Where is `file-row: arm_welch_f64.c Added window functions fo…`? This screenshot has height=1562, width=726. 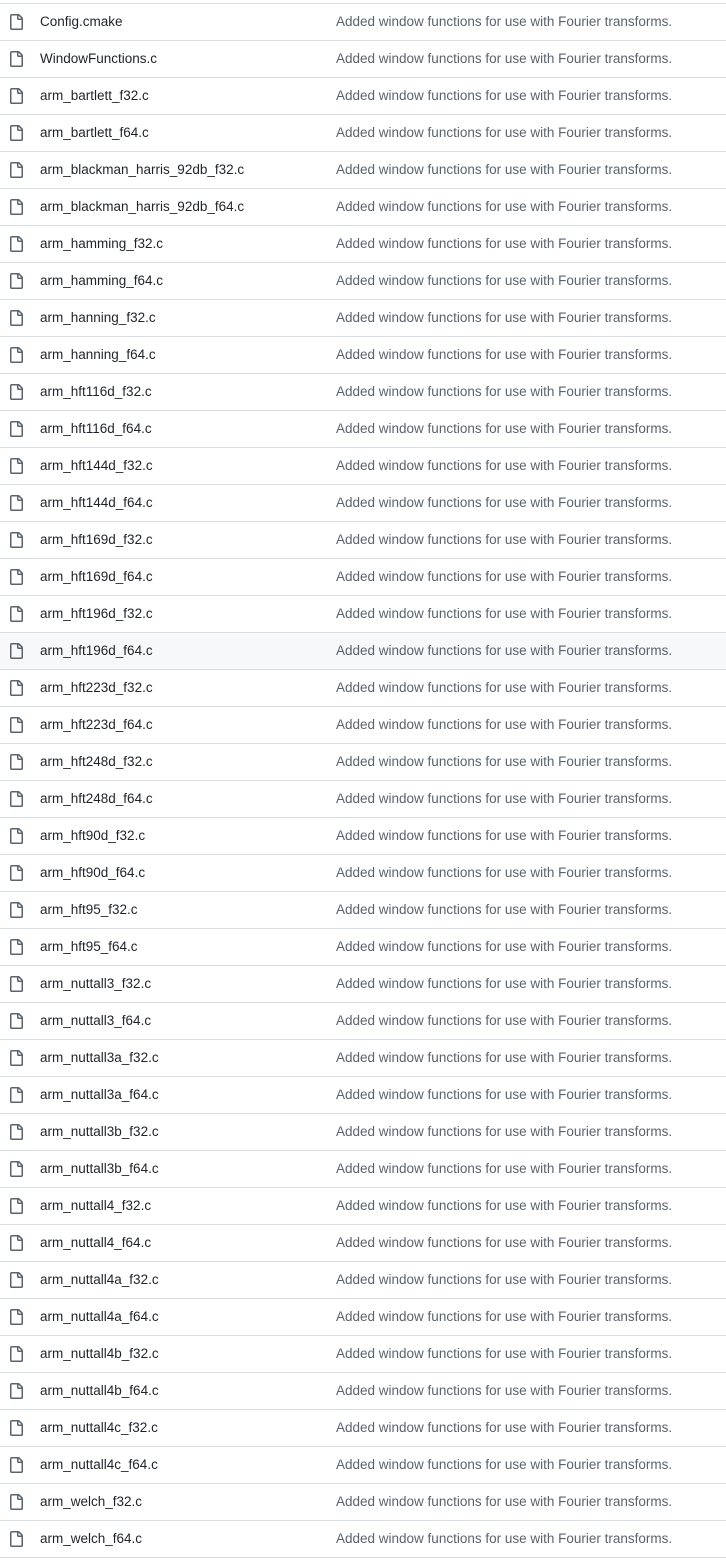
file-row: arm_welch_f64.c Added window functions fo… is located at coordinates (363, 1539).